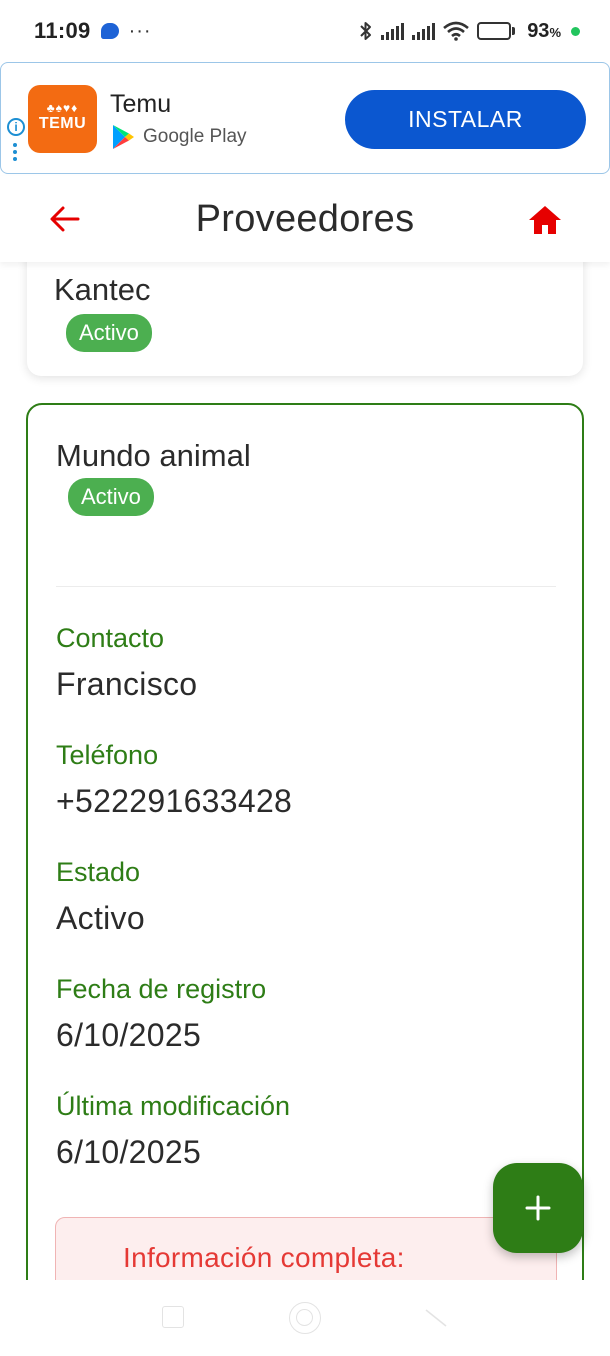  Describe the element at coordinates (127, 684) in the screenshot. I see `field-value: Francisco` at that location.